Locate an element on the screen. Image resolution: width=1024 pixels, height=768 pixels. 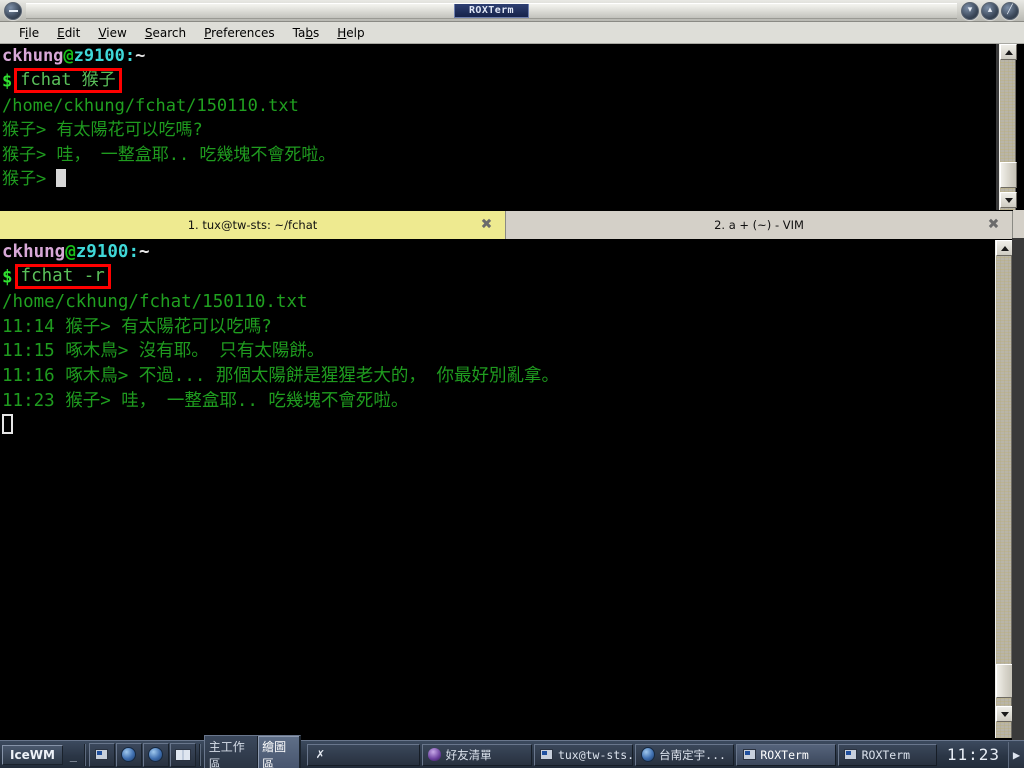
menu-file: File is located at coordinates (29, 33).